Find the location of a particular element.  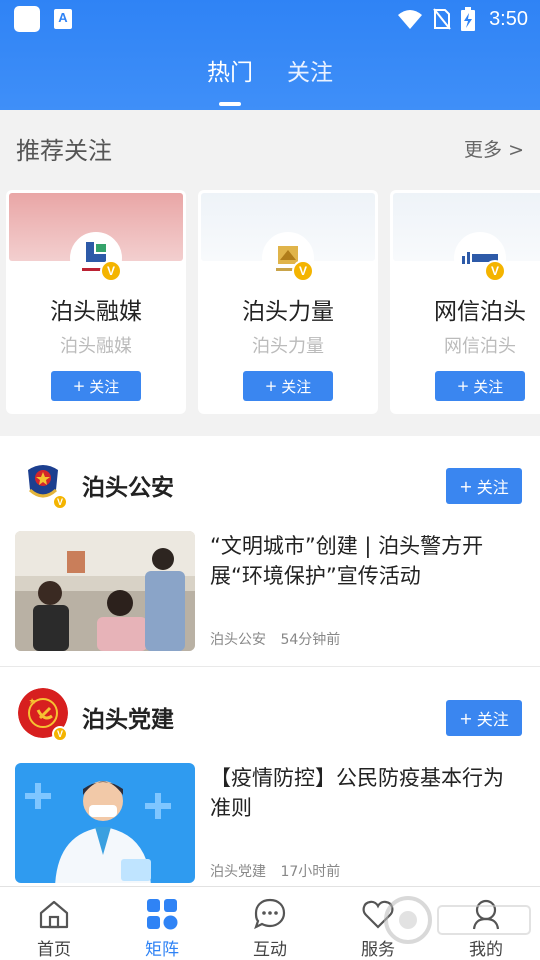

nav-interact: 互动 is located at coordinates (270, 923).